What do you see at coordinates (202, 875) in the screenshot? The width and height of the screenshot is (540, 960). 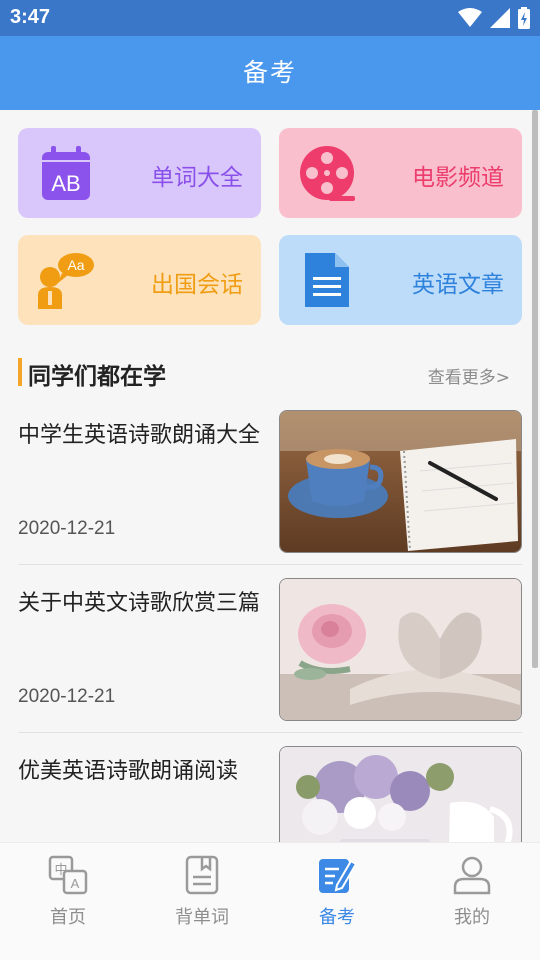 I see `flashcard-icon` at bounding box center [202, 875].